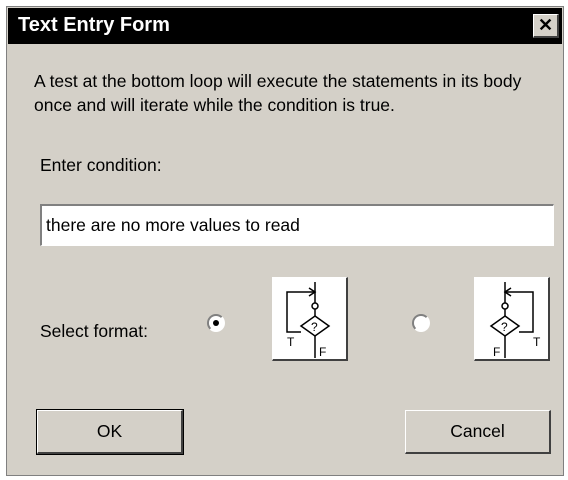 The width and height of the screenshot is (568, 480). I want to click on close-icon: ✕, so click(545, 25).